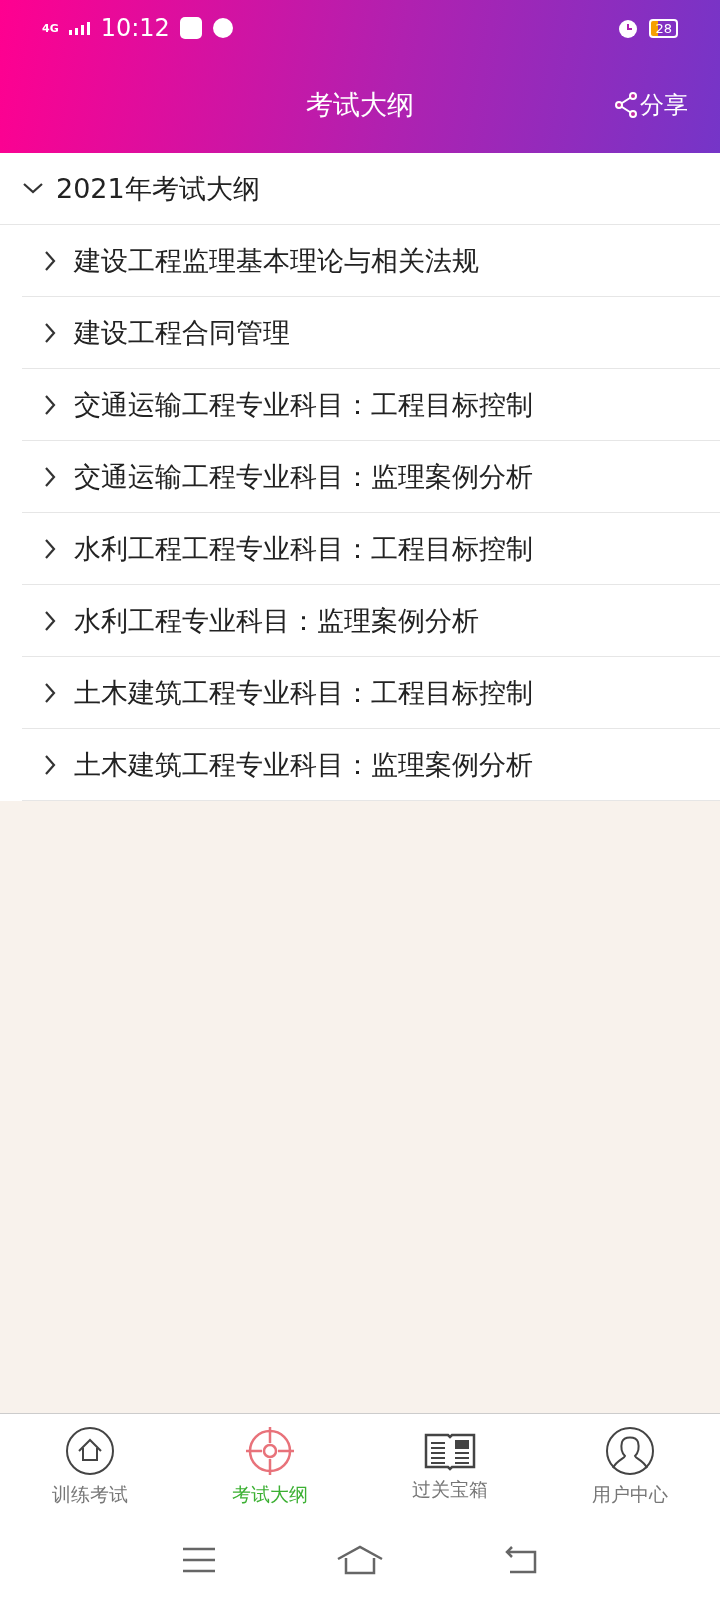  I want to click on tree-item: 土木建筑工程专业科目：监理案例分析, so click(371, 765).